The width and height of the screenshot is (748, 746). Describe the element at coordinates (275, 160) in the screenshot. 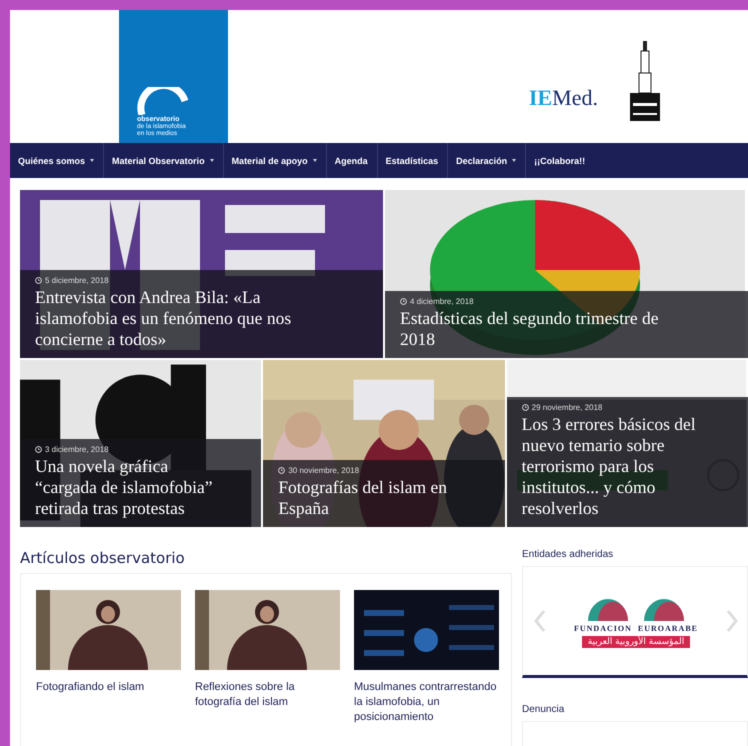

I see `nav-item: Material de apoyo` at that location.